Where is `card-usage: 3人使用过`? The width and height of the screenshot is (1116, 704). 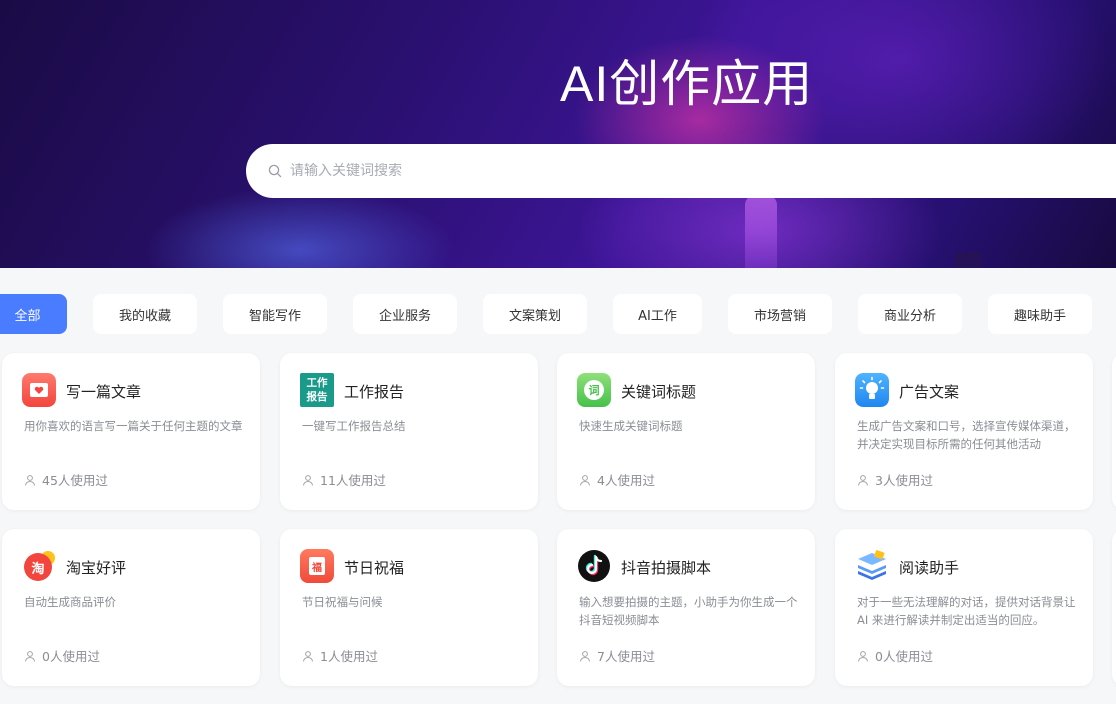
card-usage: 3人使用过 is located at coordinates (895, 479).